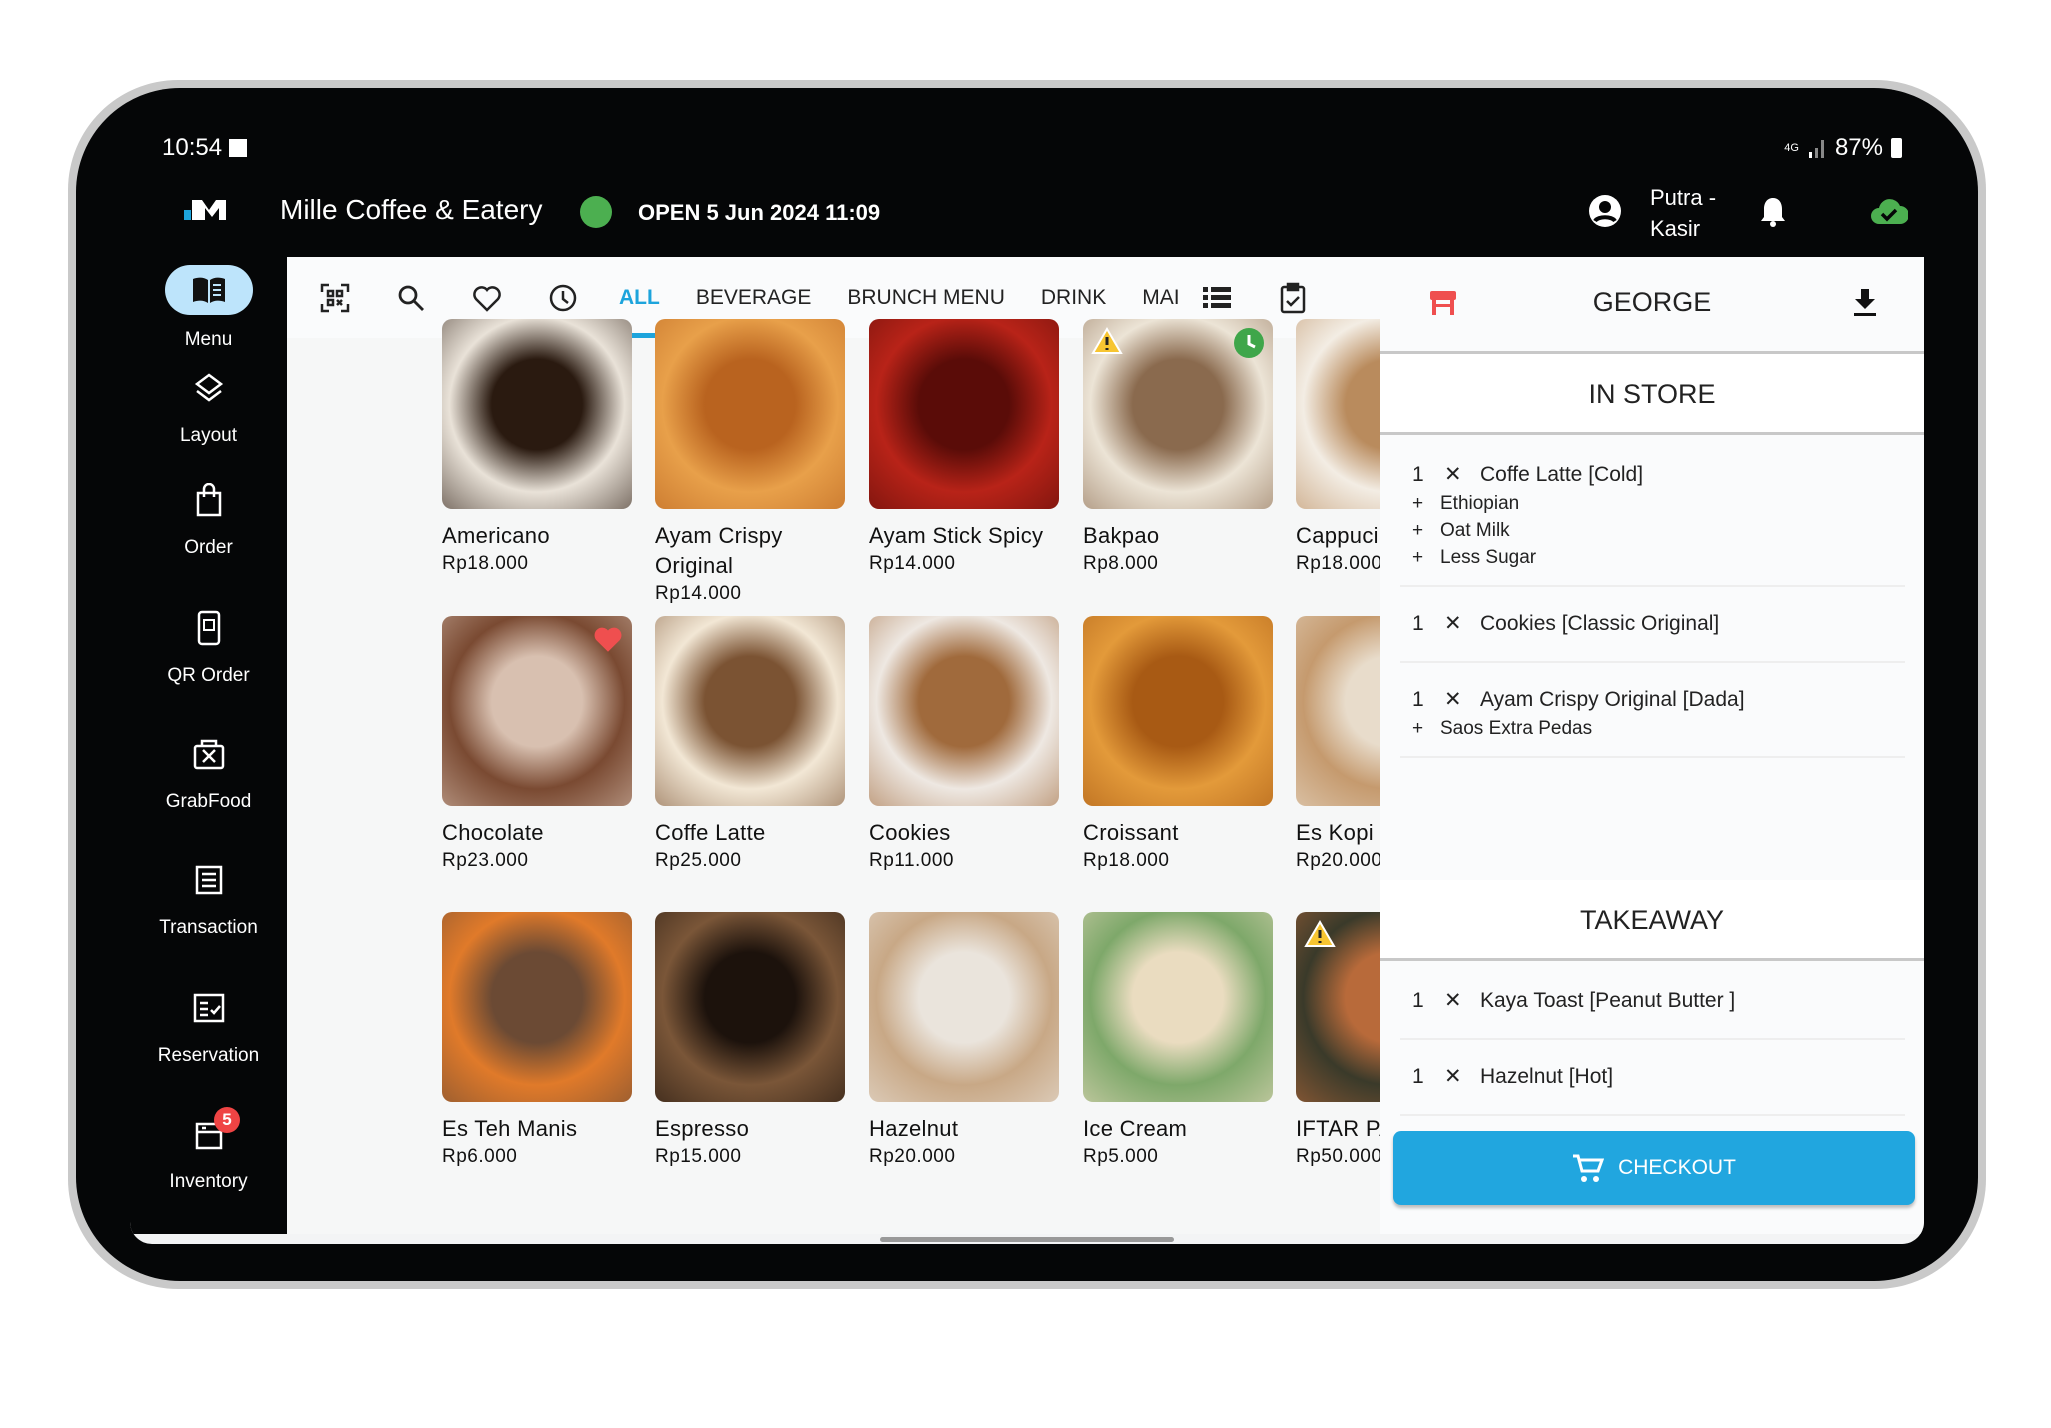 Image resolution: width=2051 pixels, height=1428 pixels. What do you see at coordinates (1791, 148) in the screenshot?
I see `network-label: 4G` at bounding box center [1791, 148].